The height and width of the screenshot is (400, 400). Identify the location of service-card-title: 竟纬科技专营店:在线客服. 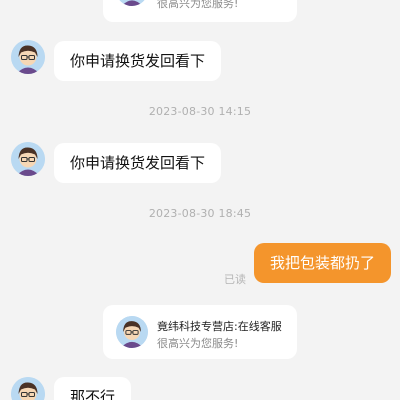
(219, 326).